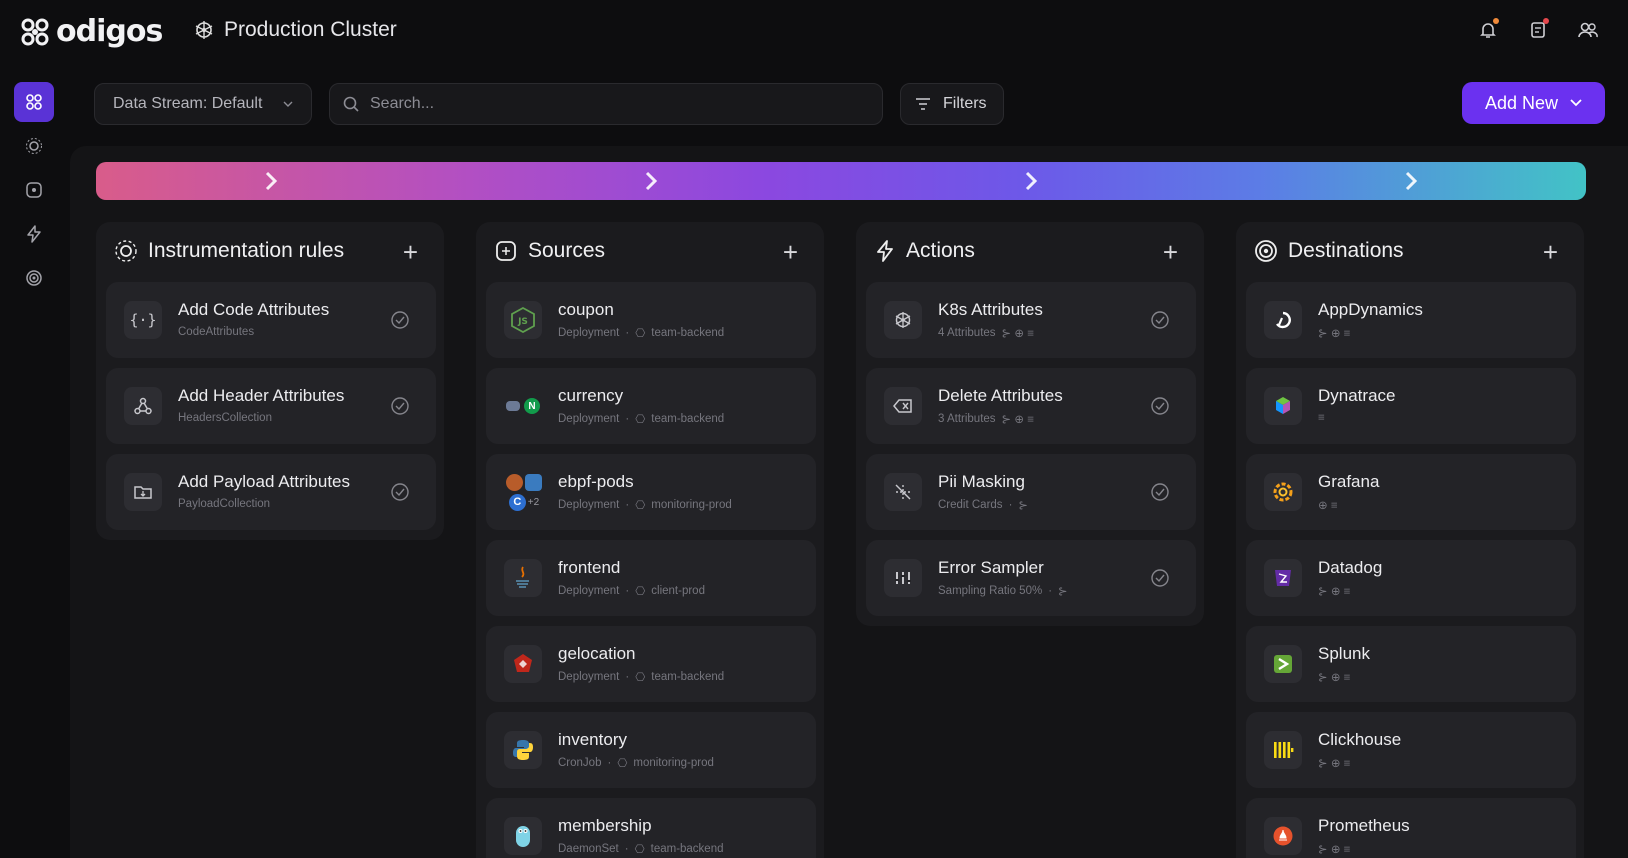  What do you see at coordinates (143, 320) in the screenshot?
I see `code-icon: {·}` at bounding box center [143, 320].